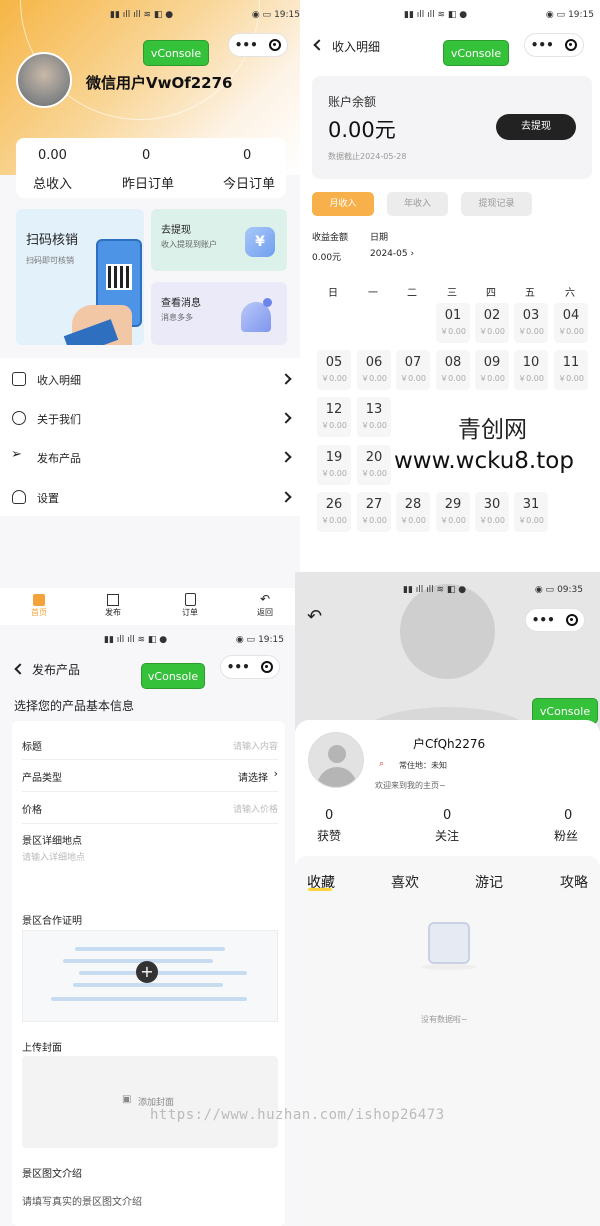  I want to click on calendar-day: 29 ￥0.00, so click(453, 512).